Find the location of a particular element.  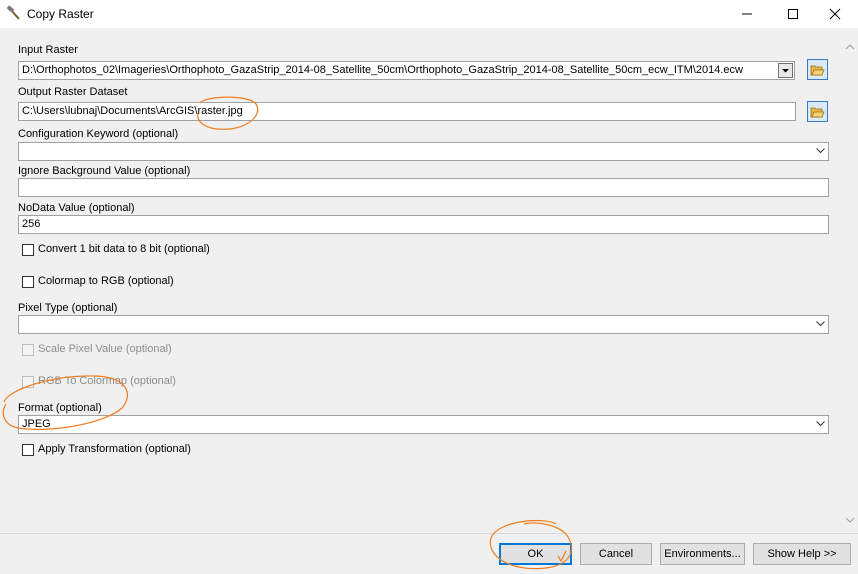

footer-divider is located at coordinates (429, 533).